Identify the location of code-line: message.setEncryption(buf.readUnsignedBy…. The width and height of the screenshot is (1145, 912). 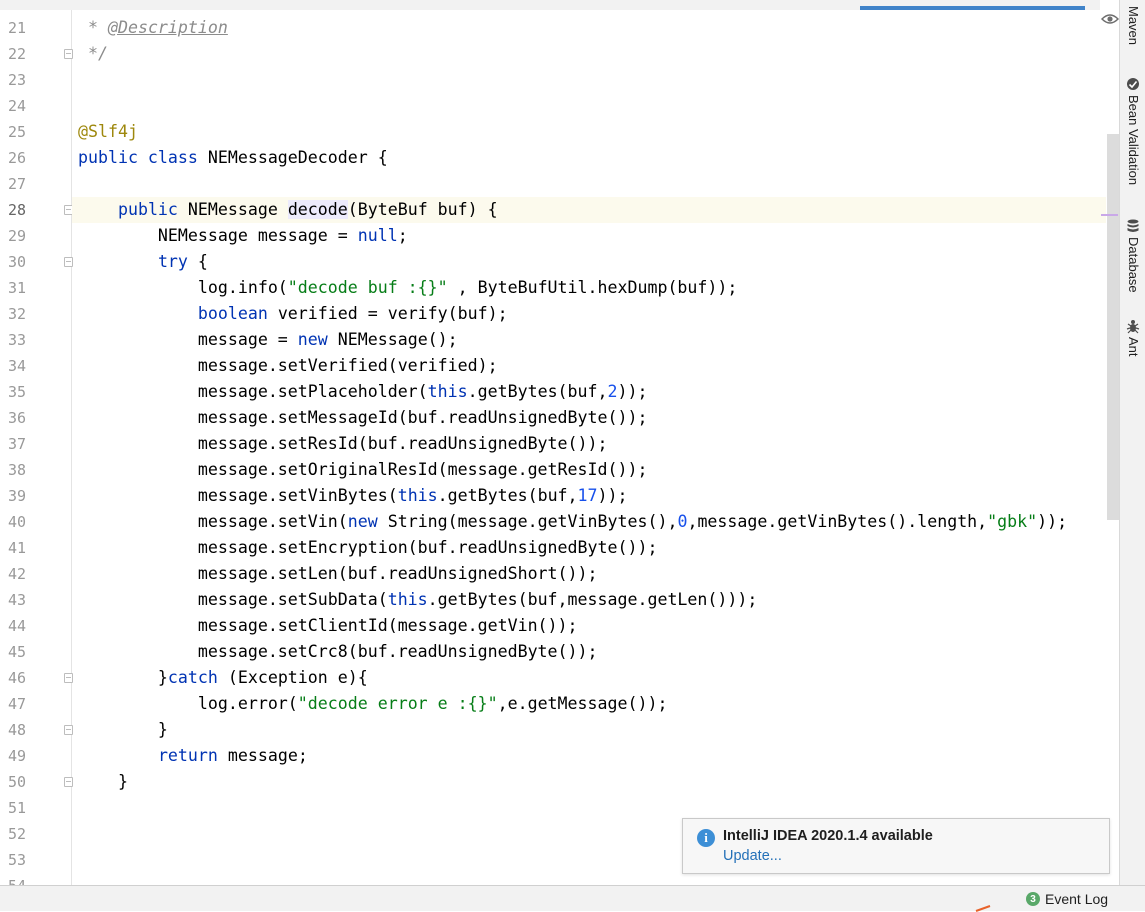
(368, 548).